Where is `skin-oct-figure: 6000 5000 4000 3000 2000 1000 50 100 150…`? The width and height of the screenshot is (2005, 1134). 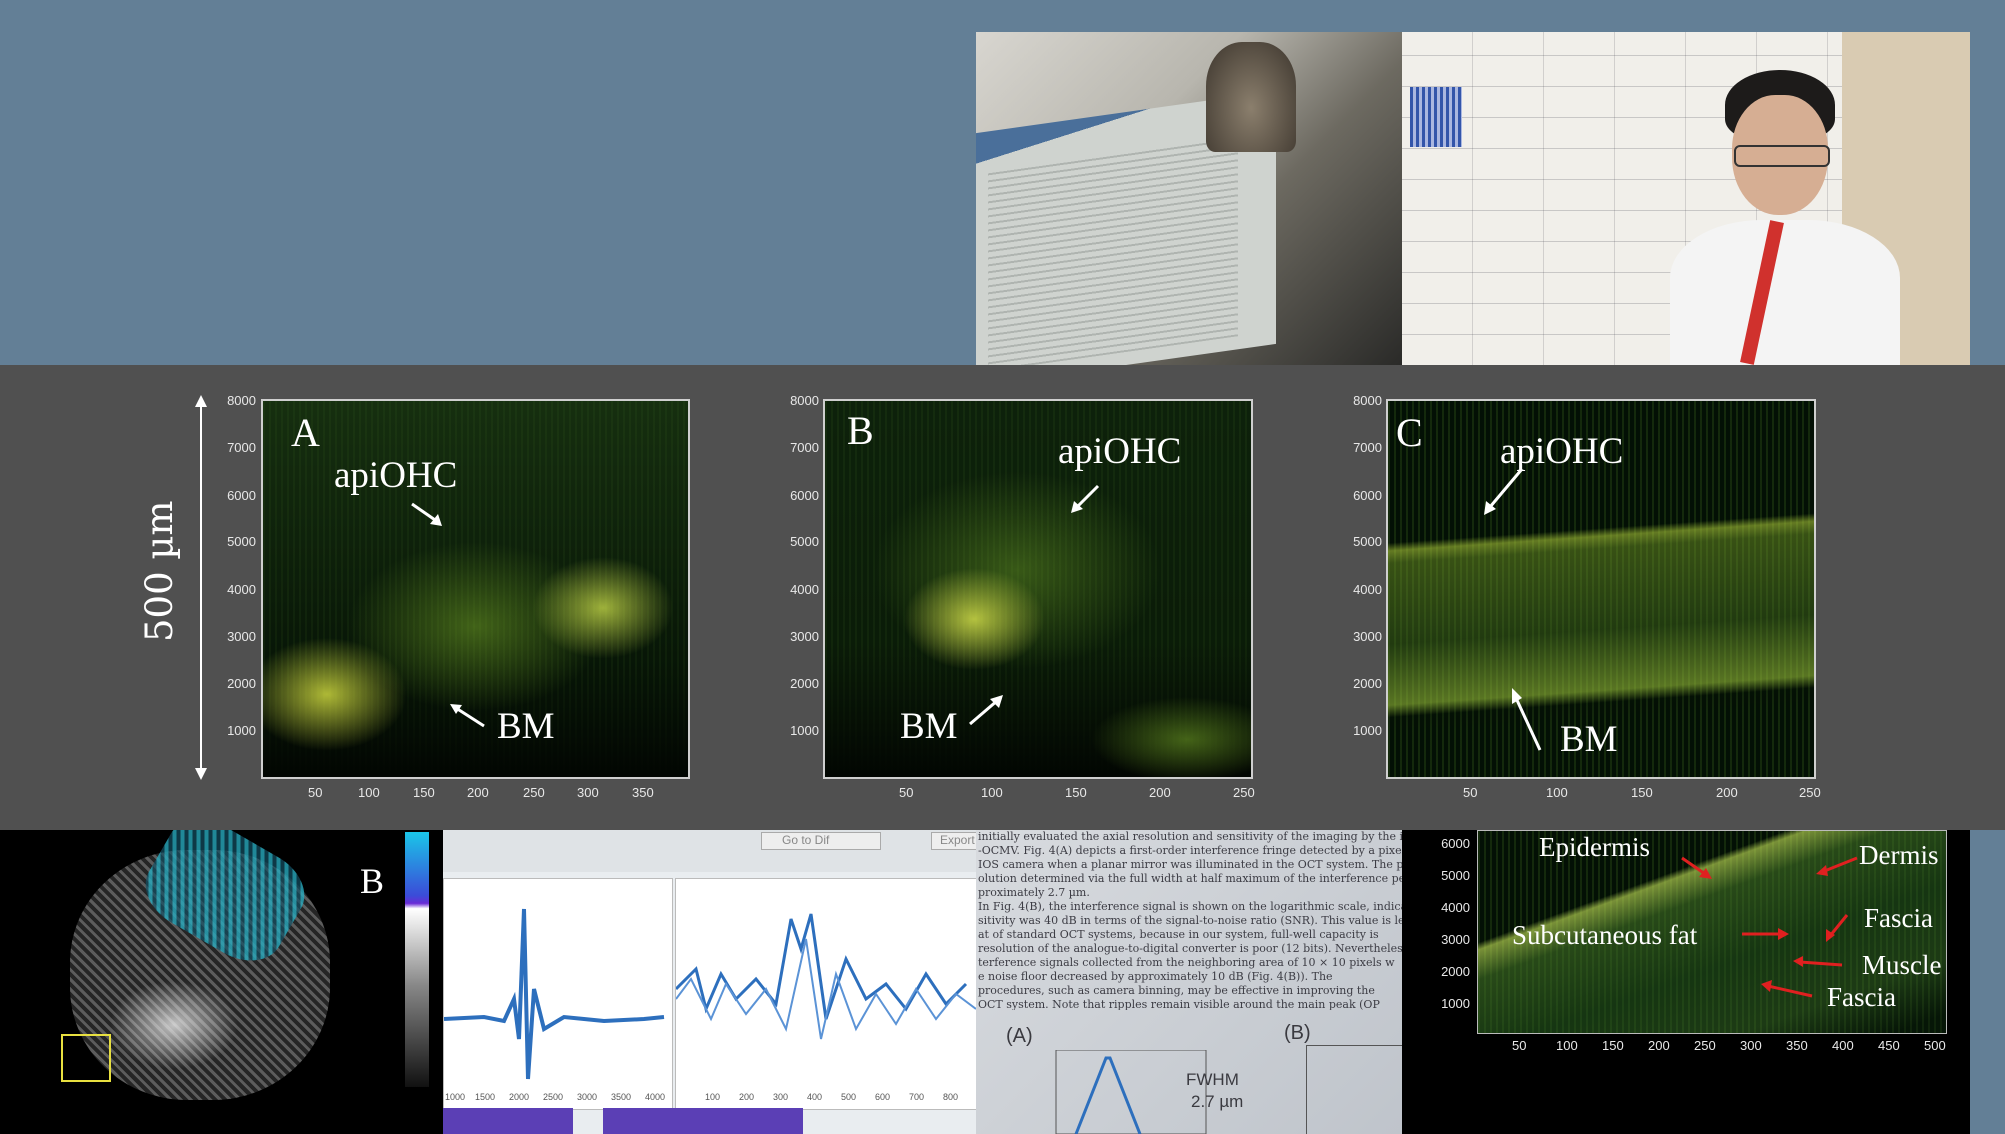 skin-oct-figure: 6000 5000 4000 3000 2000 1000 50 100 150… is located at coordinates (1686, 982).